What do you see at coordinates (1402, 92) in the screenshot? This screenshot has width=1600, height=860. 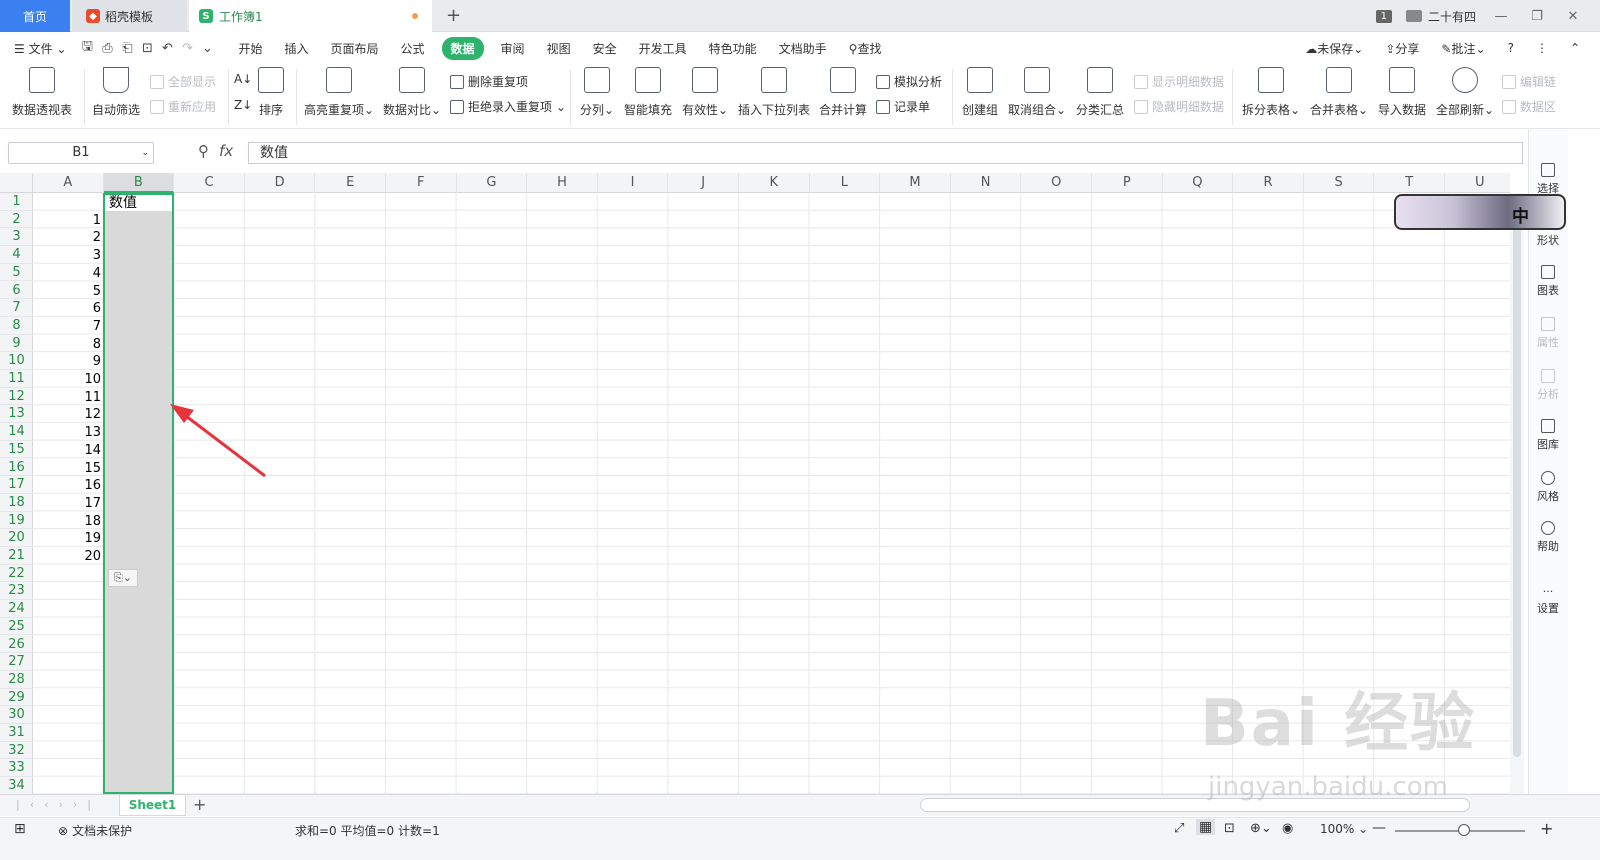 I see `import-data-button: 导入数据` at bounding box center [1402, 92].